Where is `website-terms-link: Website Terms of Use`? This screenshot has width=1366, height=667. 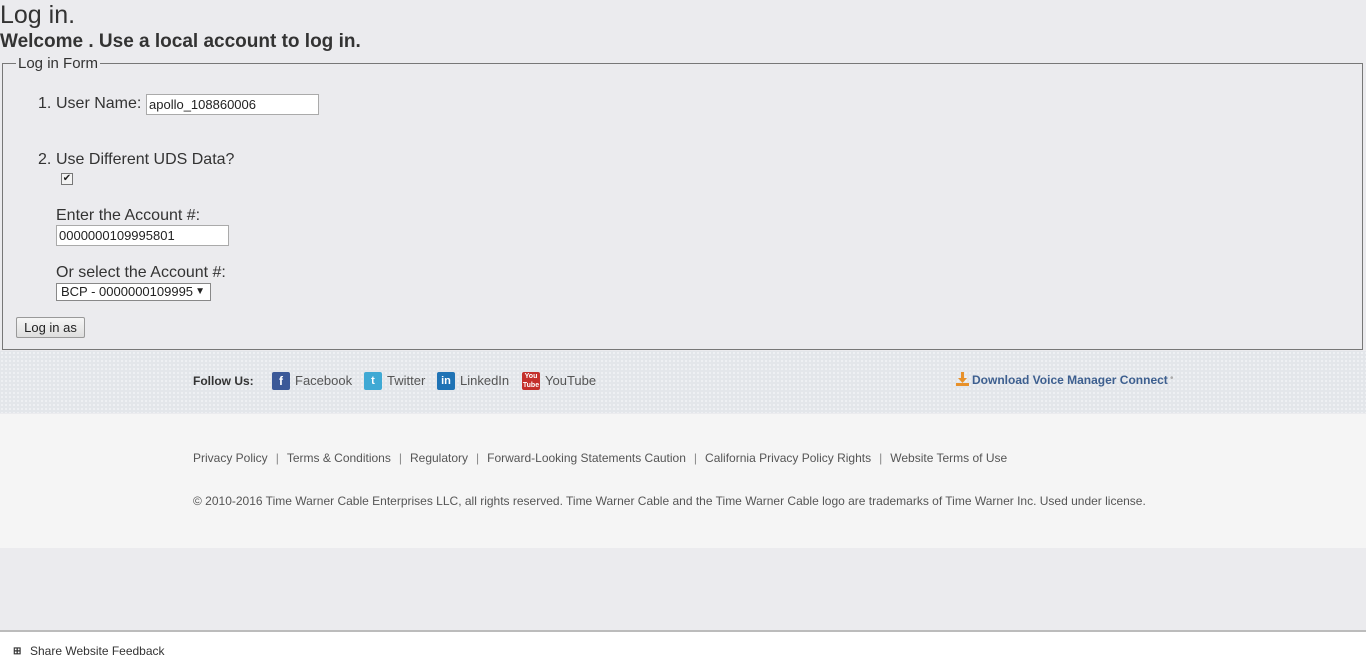
website-terms-link: Website Terms of Use is located at coordinates (948, 458).